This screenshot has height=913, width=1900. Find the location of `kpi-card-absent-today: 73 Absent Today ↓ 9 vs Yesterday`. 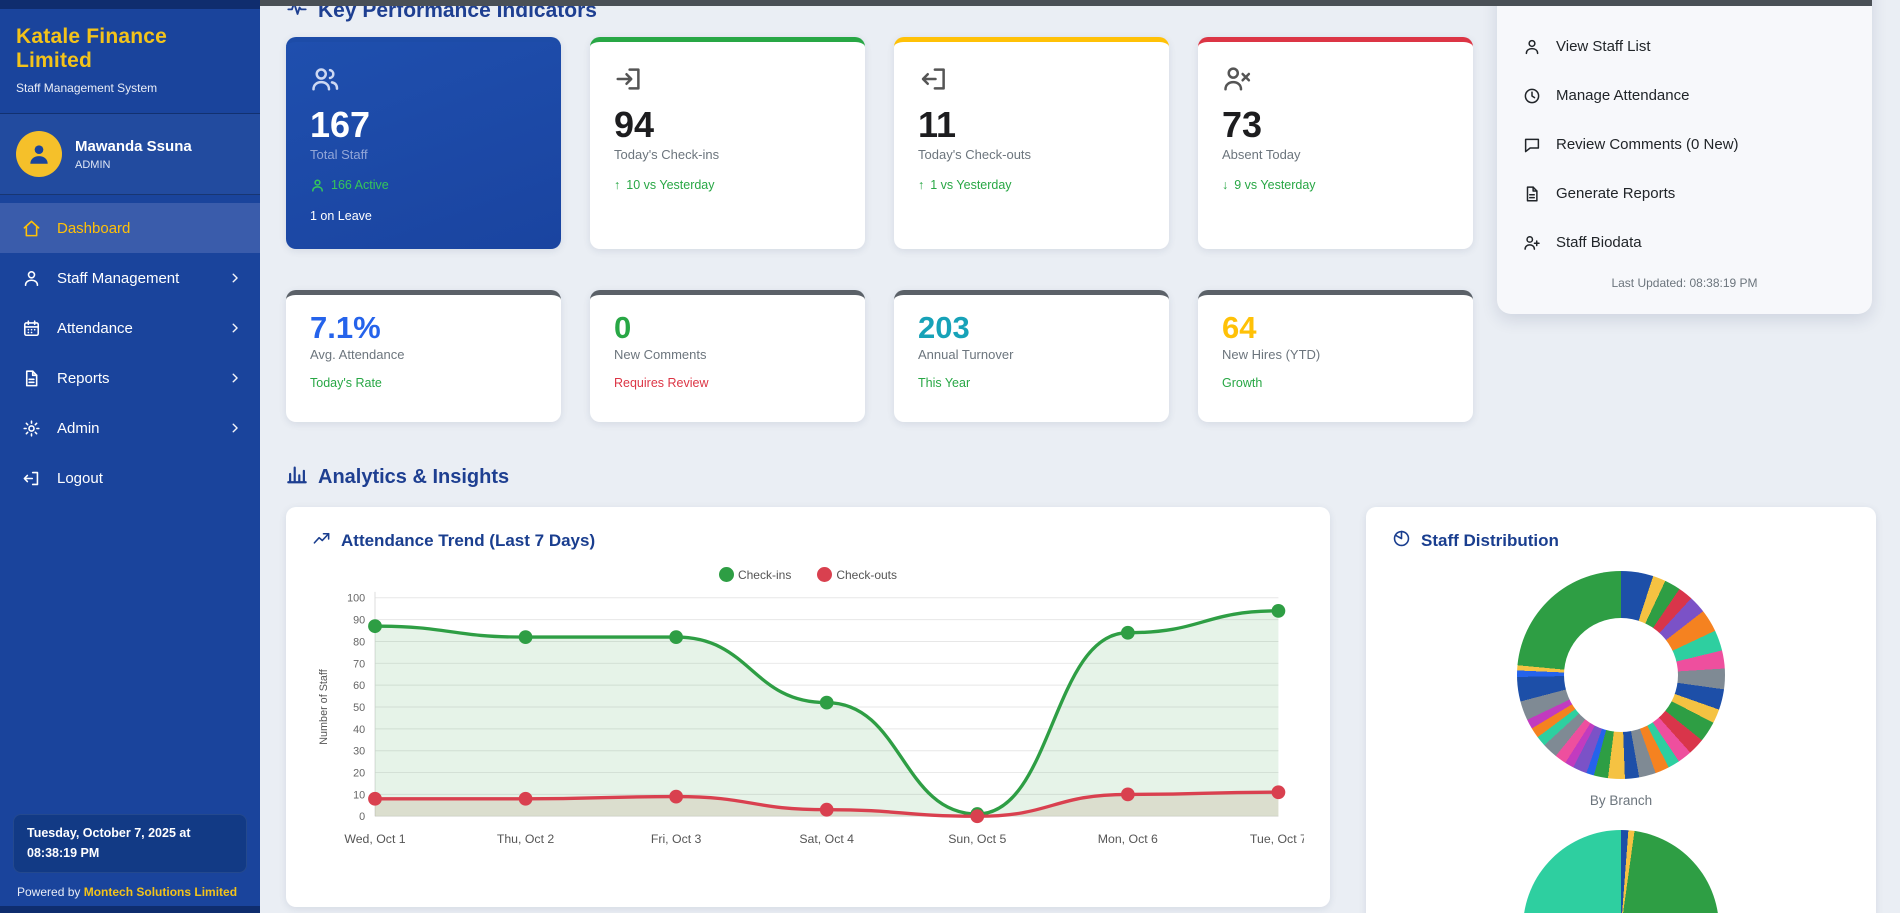

kpi-card-absent-today: 73 Absent Today ↓ 9 vs Yesterday is located at coordinates (1335, 143).